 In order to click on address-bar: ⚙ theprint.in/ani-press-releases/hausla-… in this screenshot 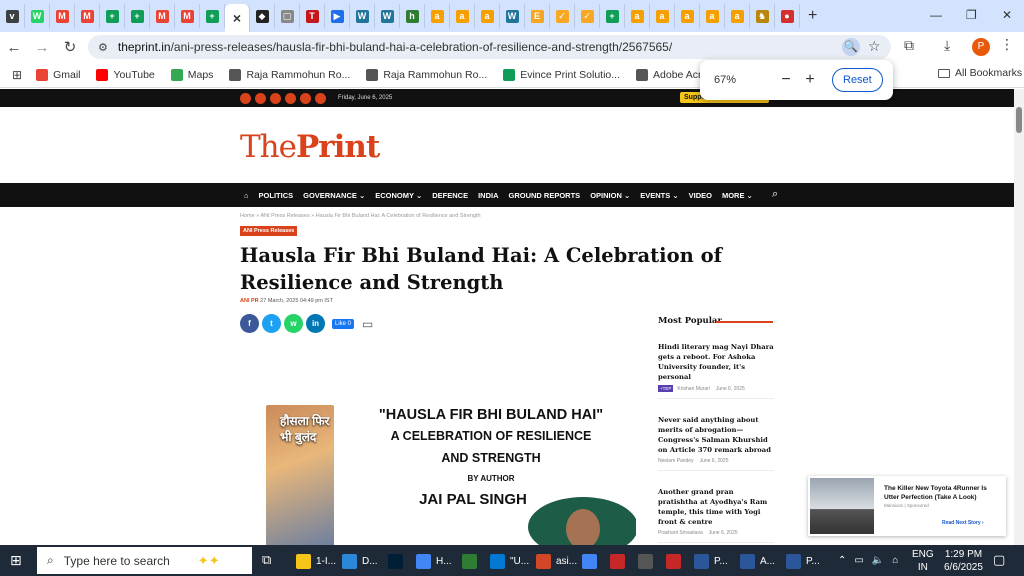, I will do `click(489, 47)`.